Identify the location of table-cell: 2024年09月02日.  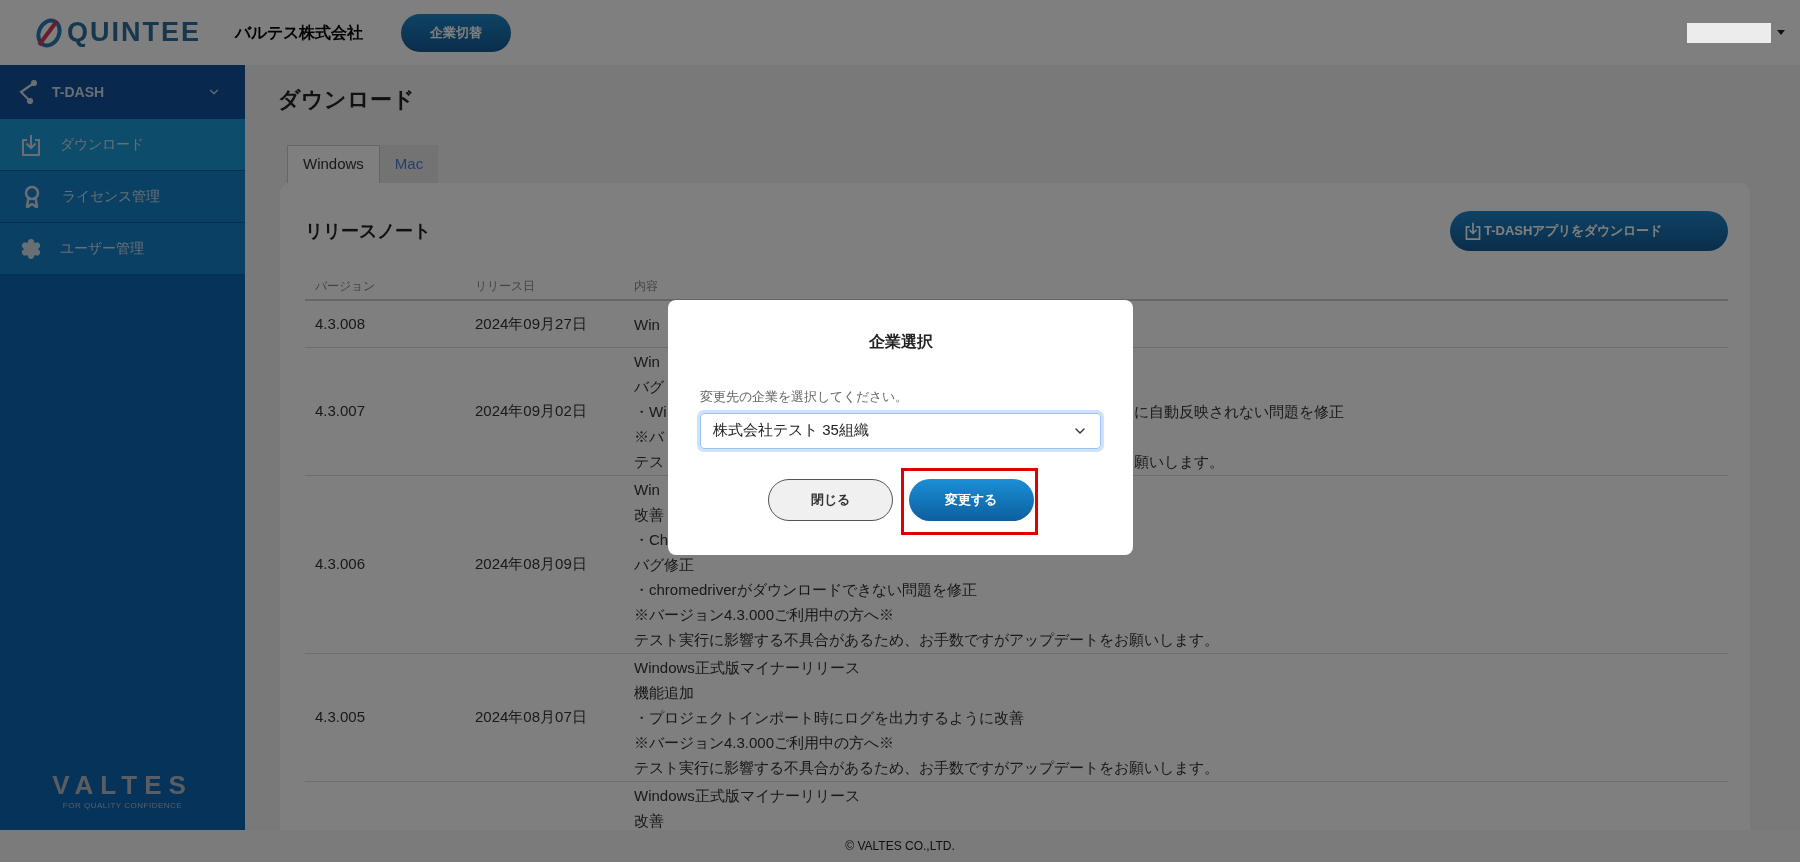
(531, 411).